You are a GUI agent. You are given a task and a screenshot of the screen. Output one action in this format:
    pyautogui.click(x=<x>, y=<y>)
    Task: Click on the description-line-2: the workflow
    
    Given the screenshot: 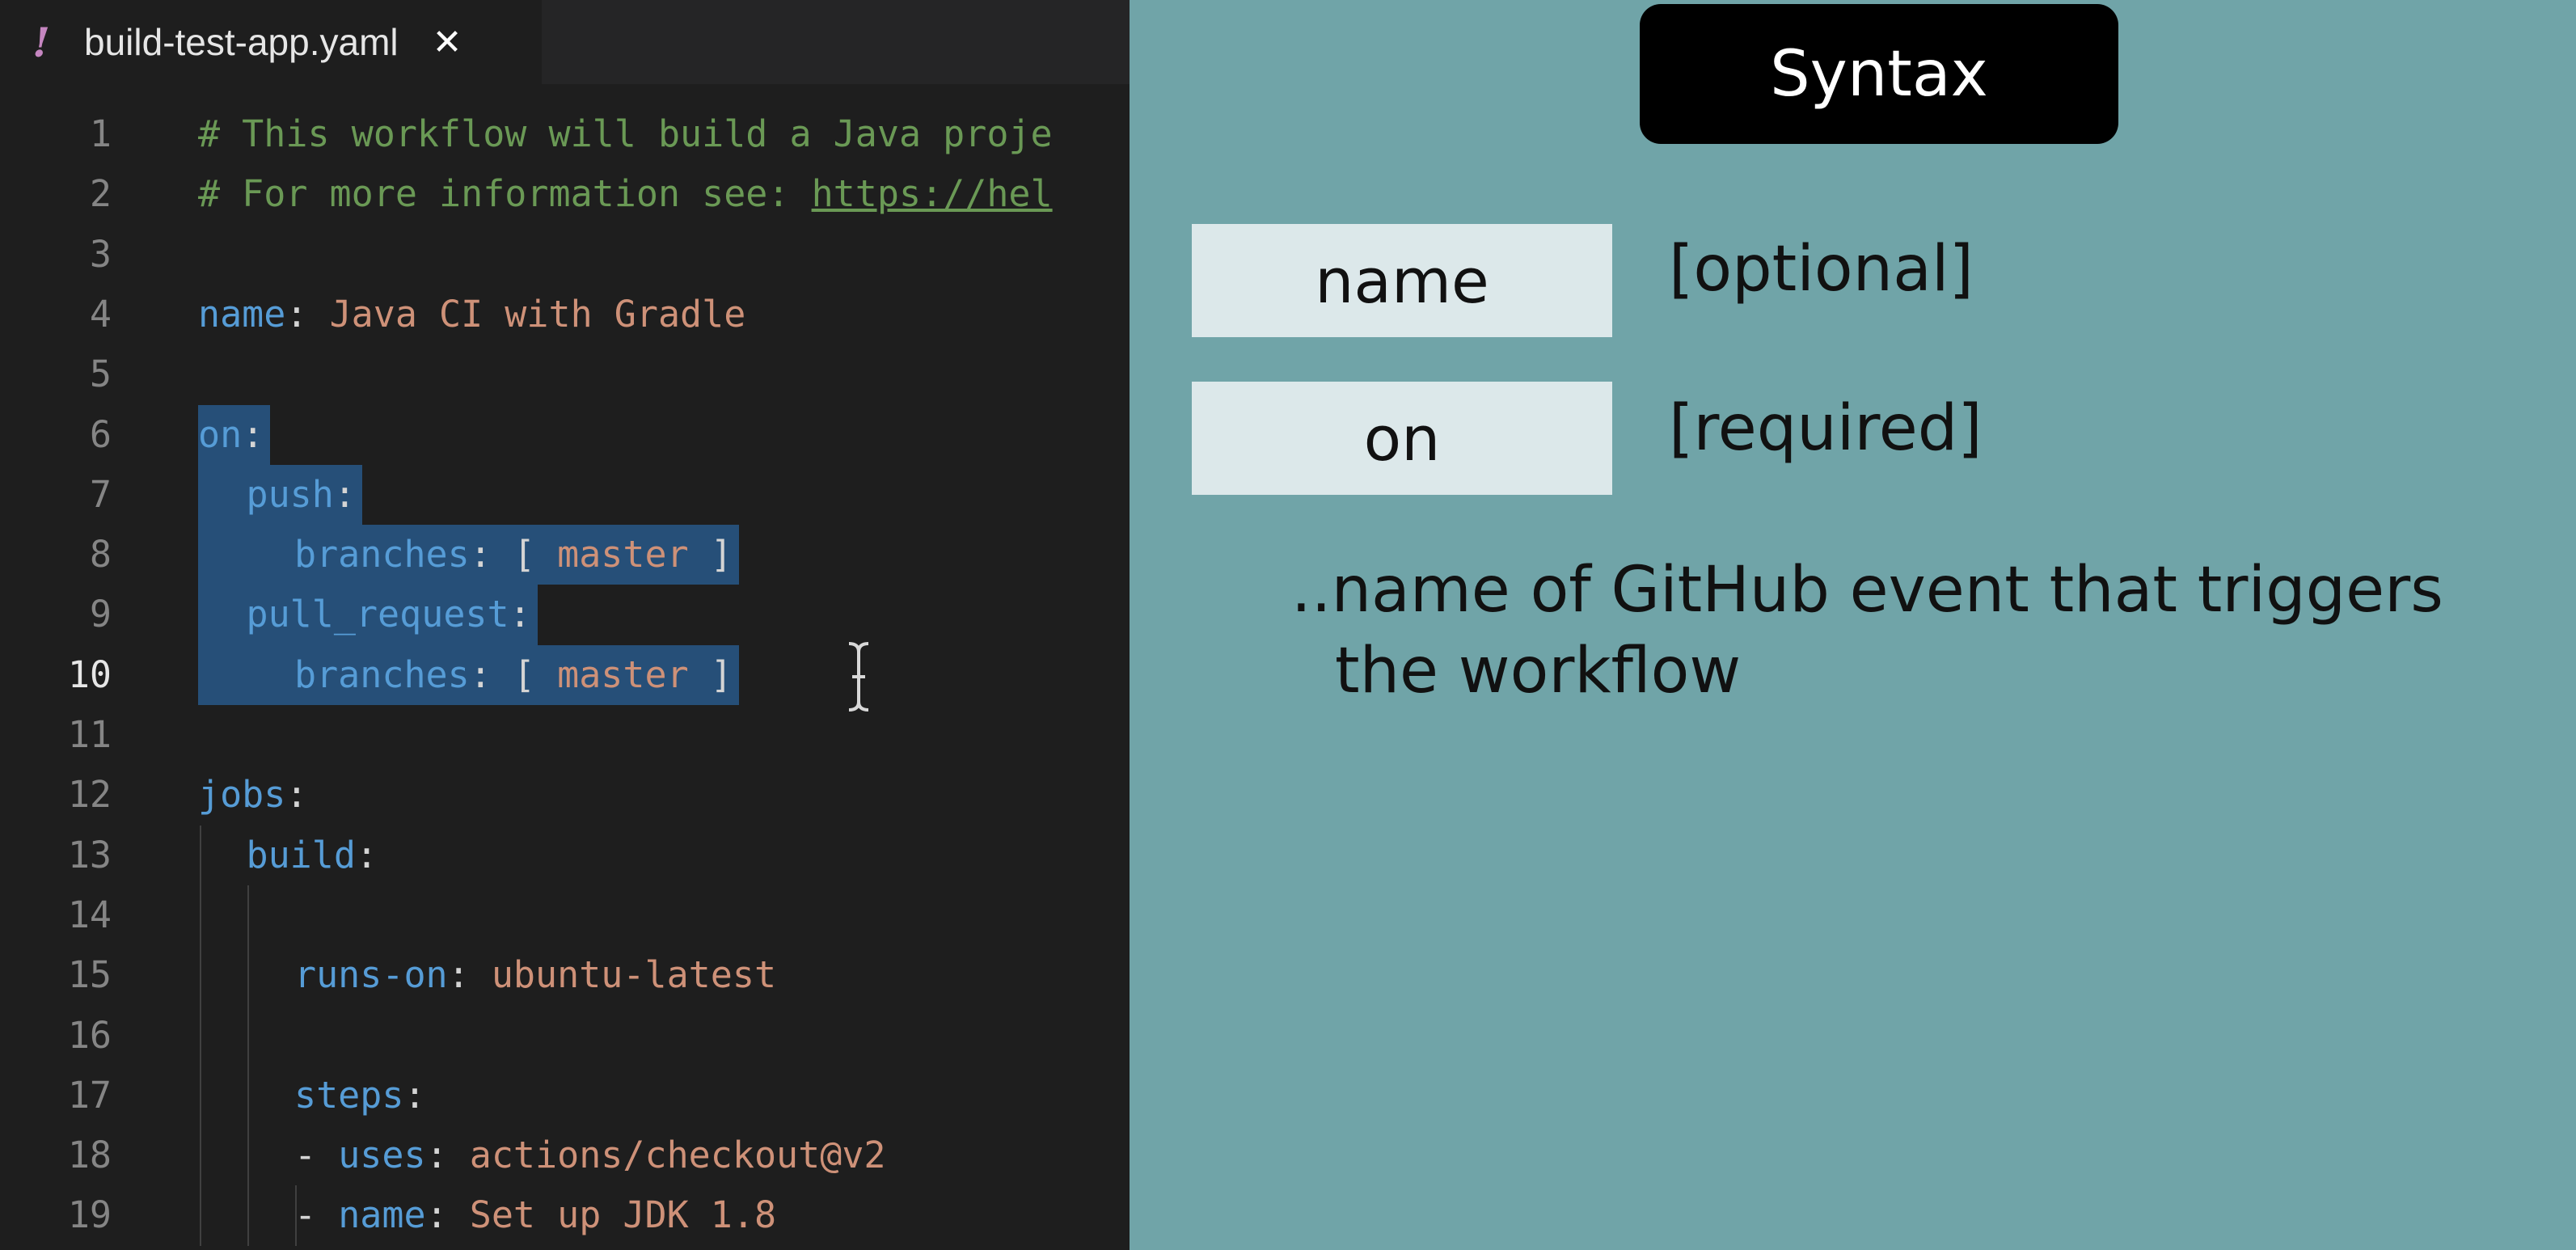 What is the action you would take?
    pyautogui.click(x=1538, y=671)
    